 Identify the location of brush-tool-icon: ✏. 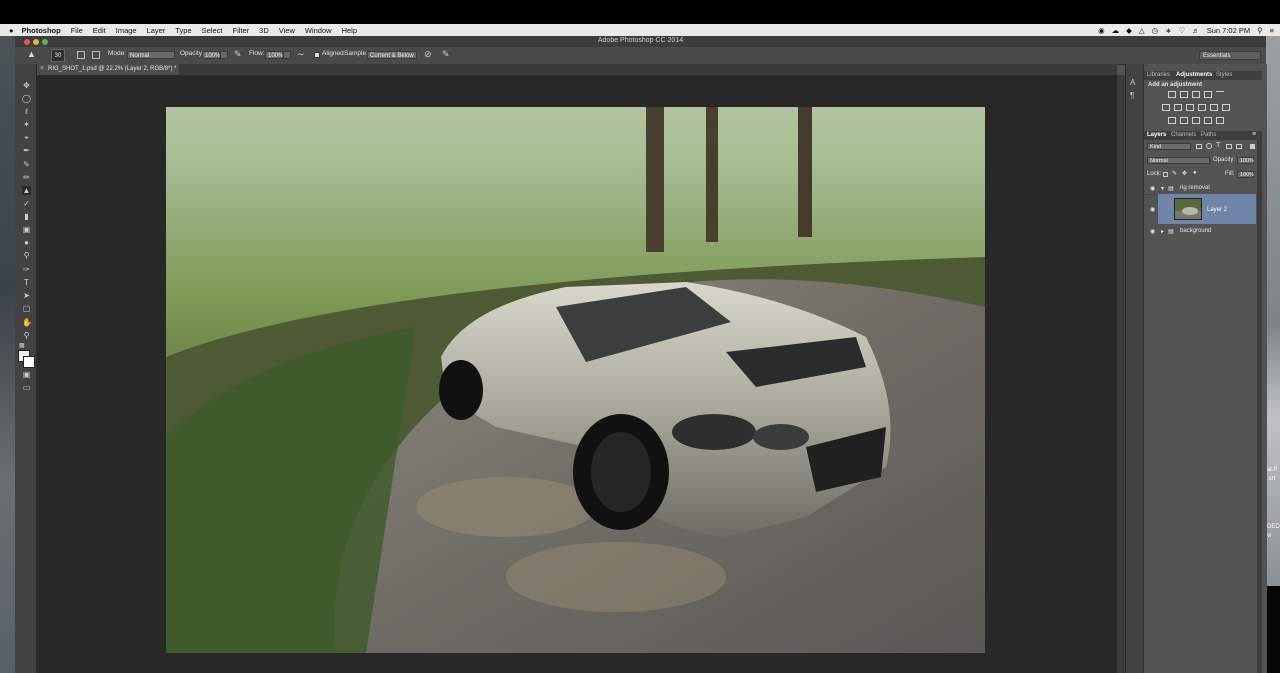
(26, 177).